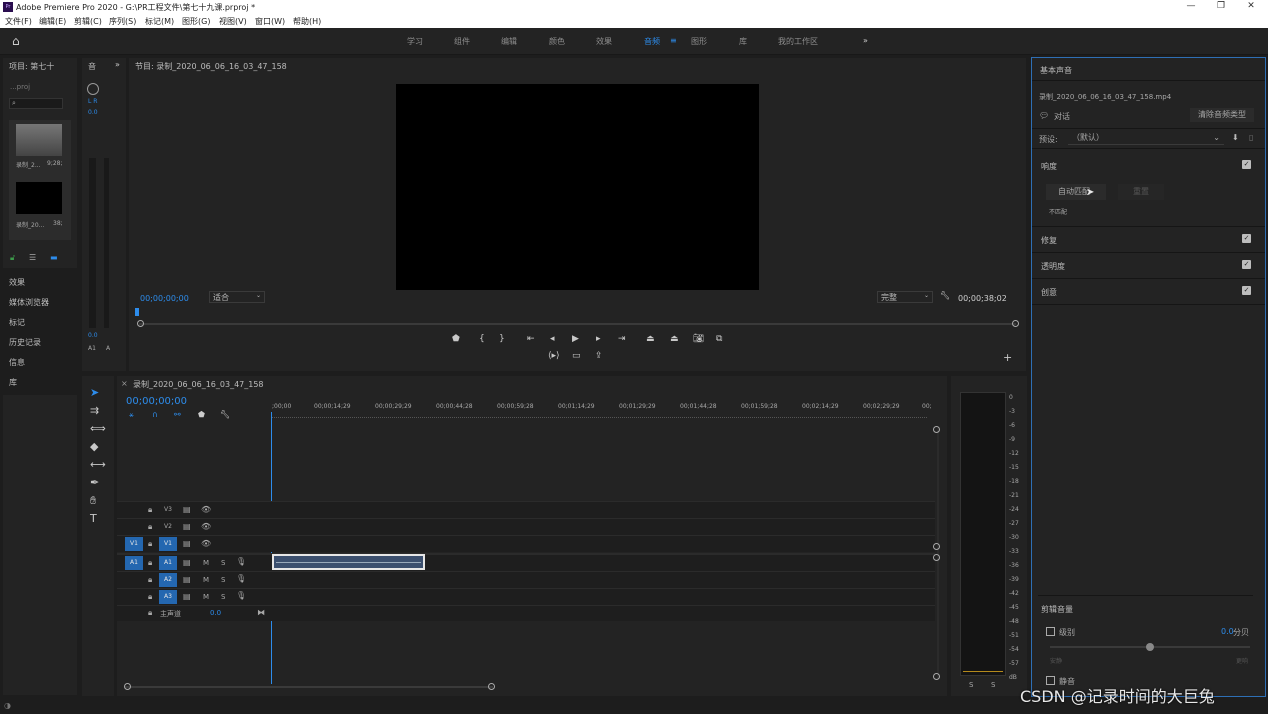  Describe the element at coordinates (575, 339) in the screenshot. I see `play-icon: ▶` at that location.